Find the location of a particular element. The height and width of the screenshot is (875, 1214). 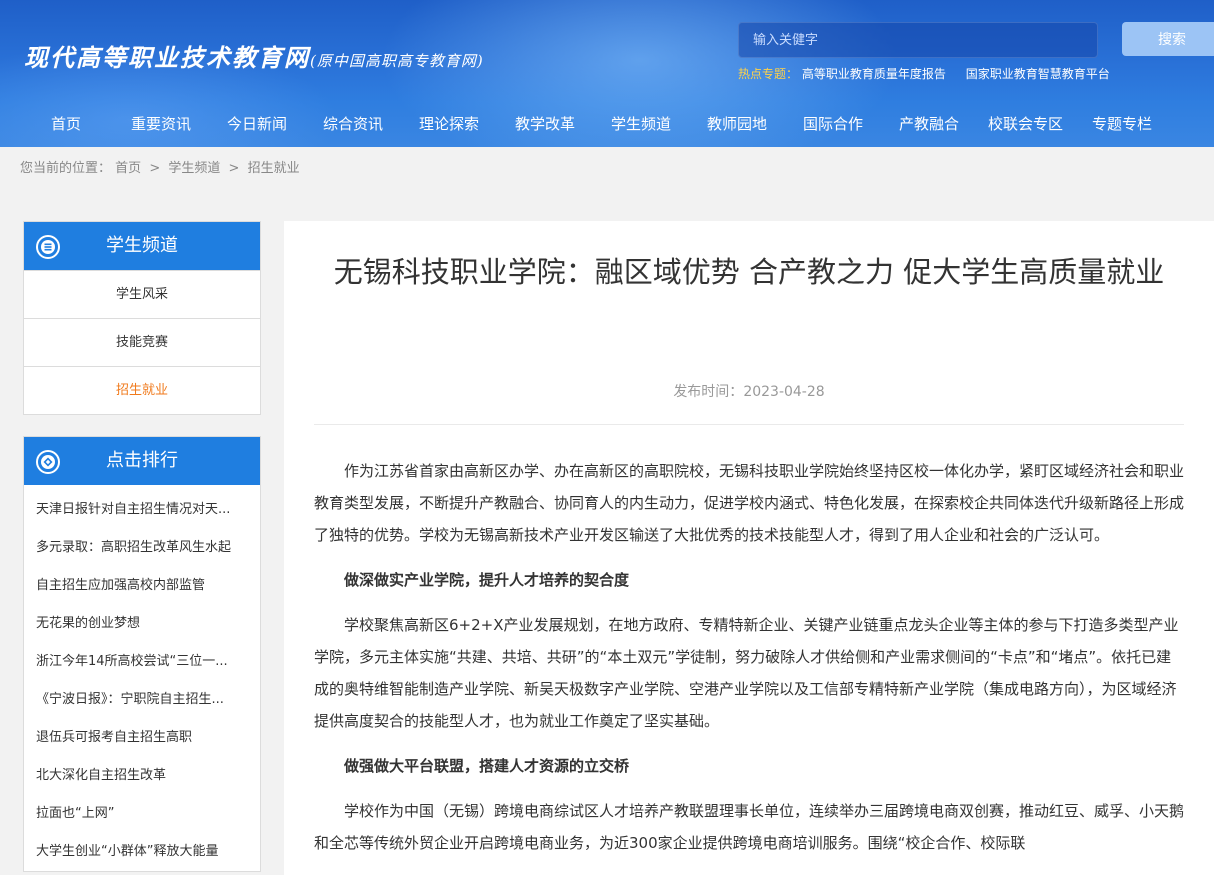

search-button: 搜索 is located at coordinates (1168, 39).